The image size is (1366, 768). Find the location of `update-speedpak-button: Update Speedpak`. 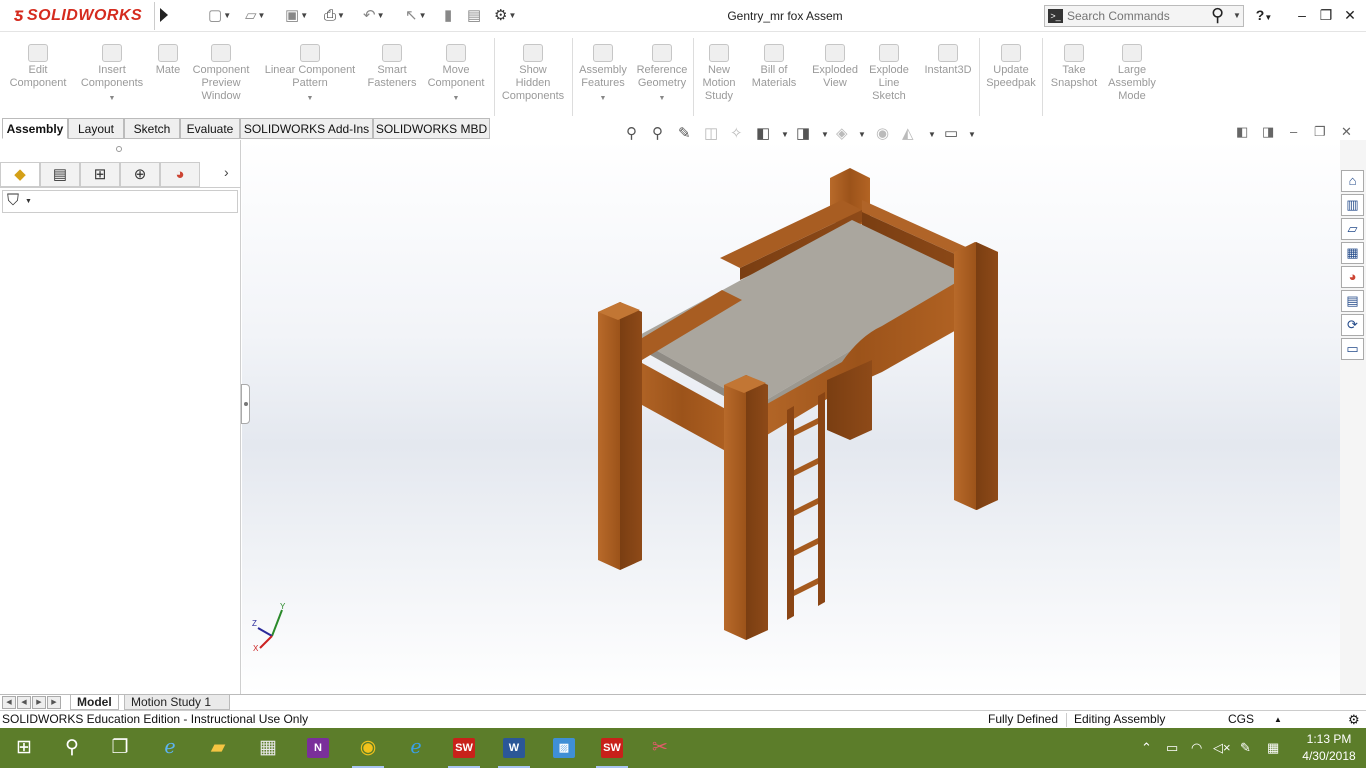

update-speedpak-button: Update Speedpak is located at coordinates (1011, 67).